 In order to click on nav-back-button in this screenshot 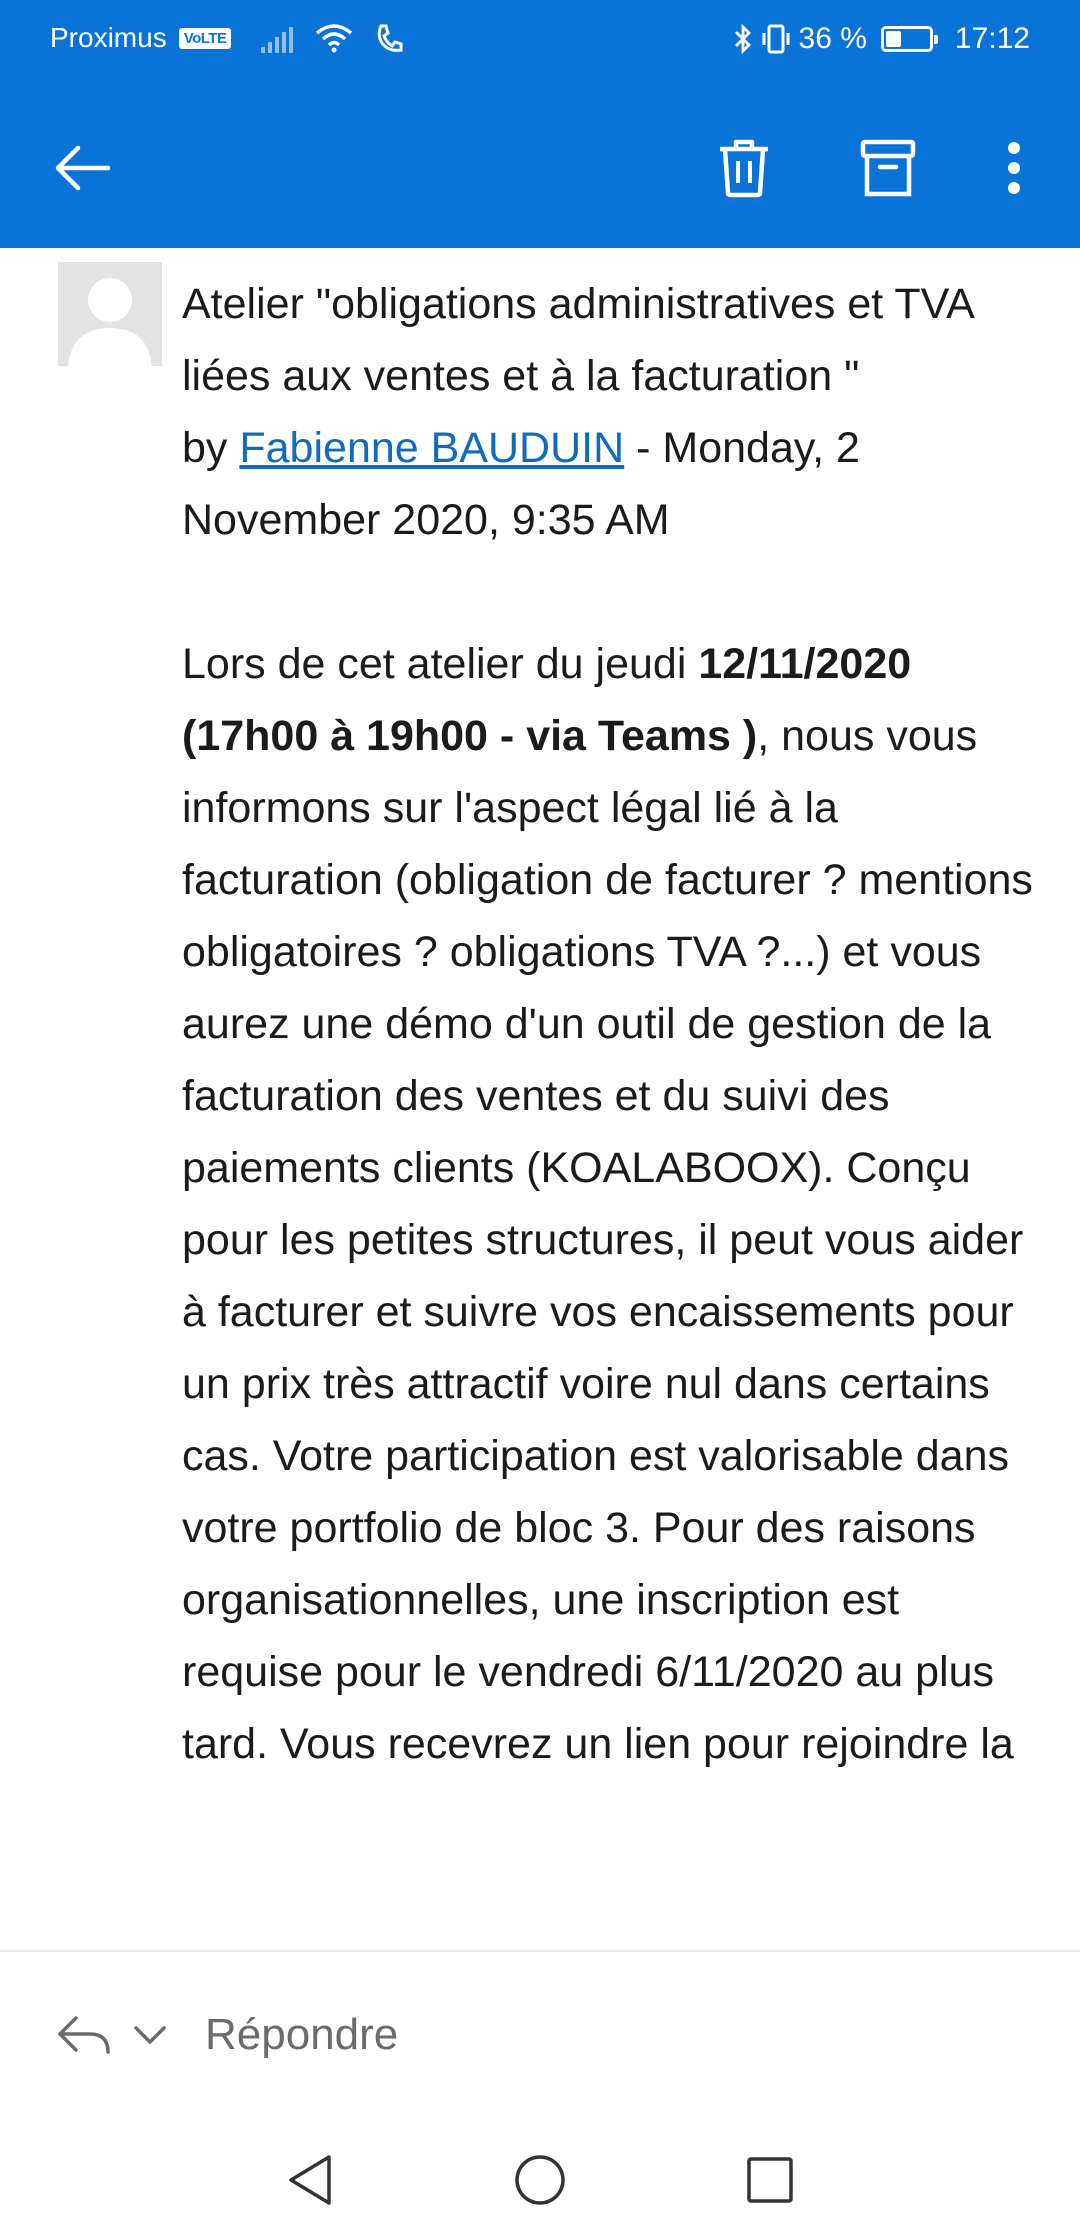, I will do `click(310, 2180)`.